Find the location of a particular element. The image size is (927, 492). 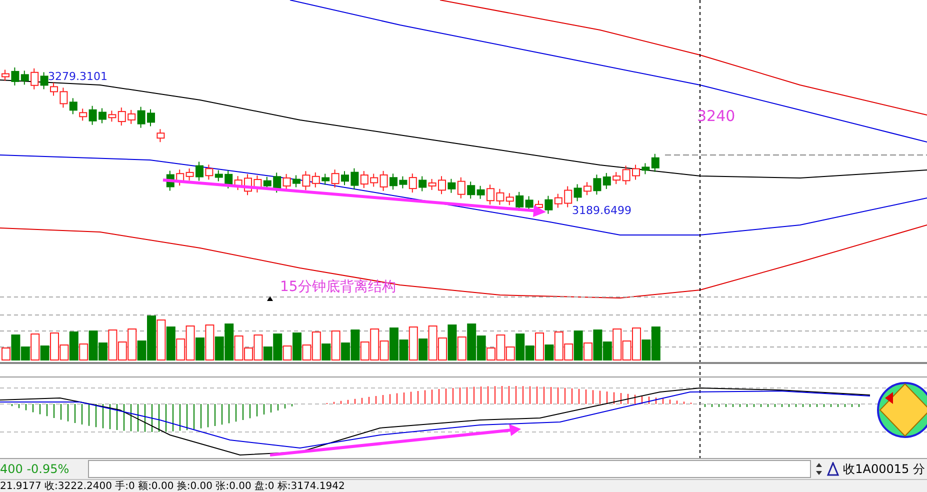

annotation-text: 15分钟底背离结构 is located at coordinates (338, 287).